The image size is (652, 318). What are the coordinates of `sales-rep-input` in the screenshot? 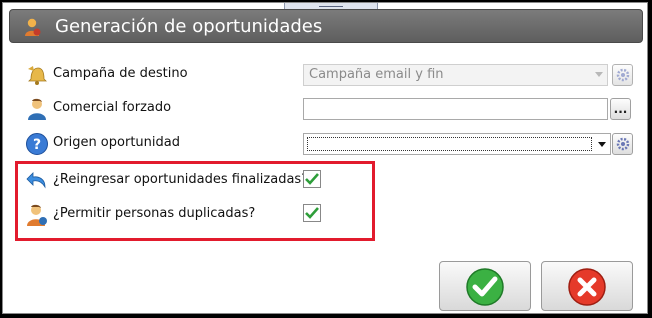 It's located at (455, 109).